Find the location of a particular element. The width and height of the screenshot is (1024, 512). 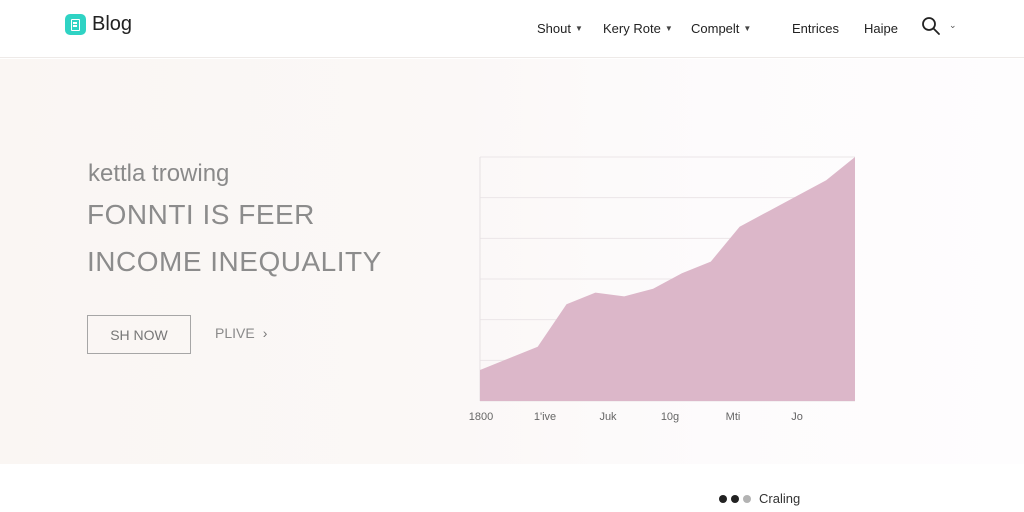

nav-item-haipe: Haipe is located at coordinates (881, 28).